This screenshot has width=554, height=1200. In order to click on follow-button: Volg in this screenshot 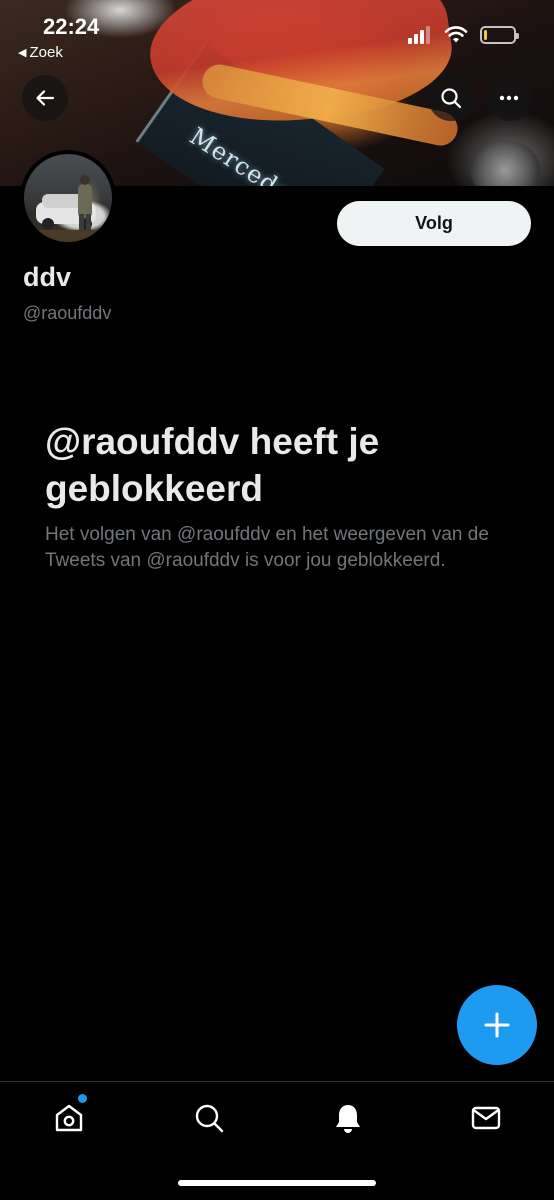, I will do `click(434, 223)`.